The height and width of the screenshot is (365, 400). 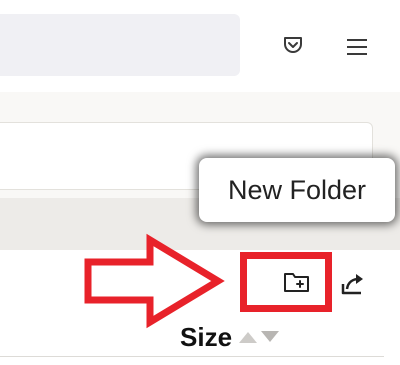 I want to click on size-column-header: Size, so click(x=230, y=337).